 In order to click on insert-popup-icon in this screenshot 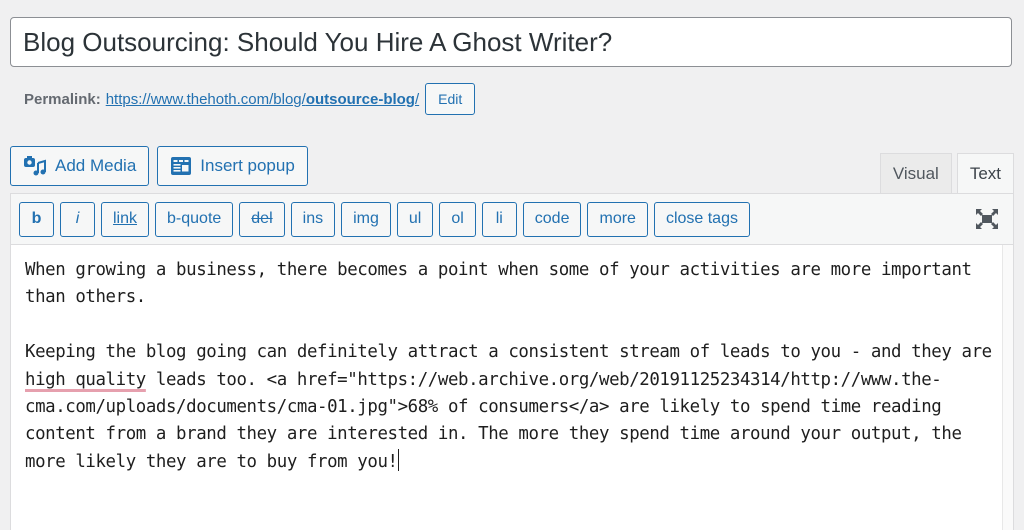, I will do `click(181, 166)`.